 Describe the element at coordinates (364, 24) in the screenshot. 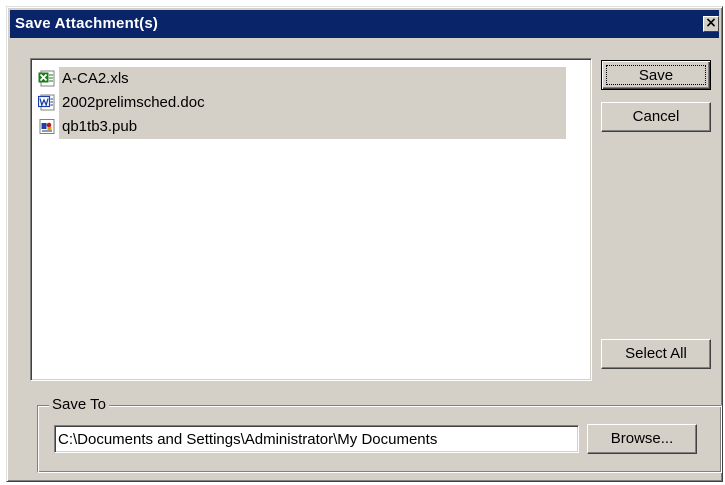

I see `title-bar: Save Attachment(s) ×` at that location.